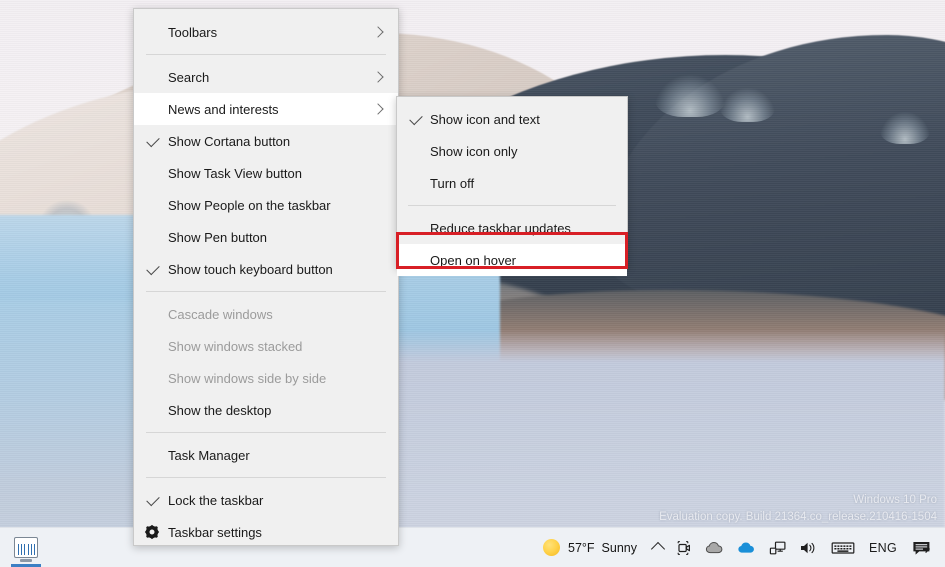 The height and width of the screenshot is (567, 945). What do you see at coordinates (266, 455) in the screenshot?
I see `menu-item-task-manager: Task Manager` at bounding box center [266, 455].